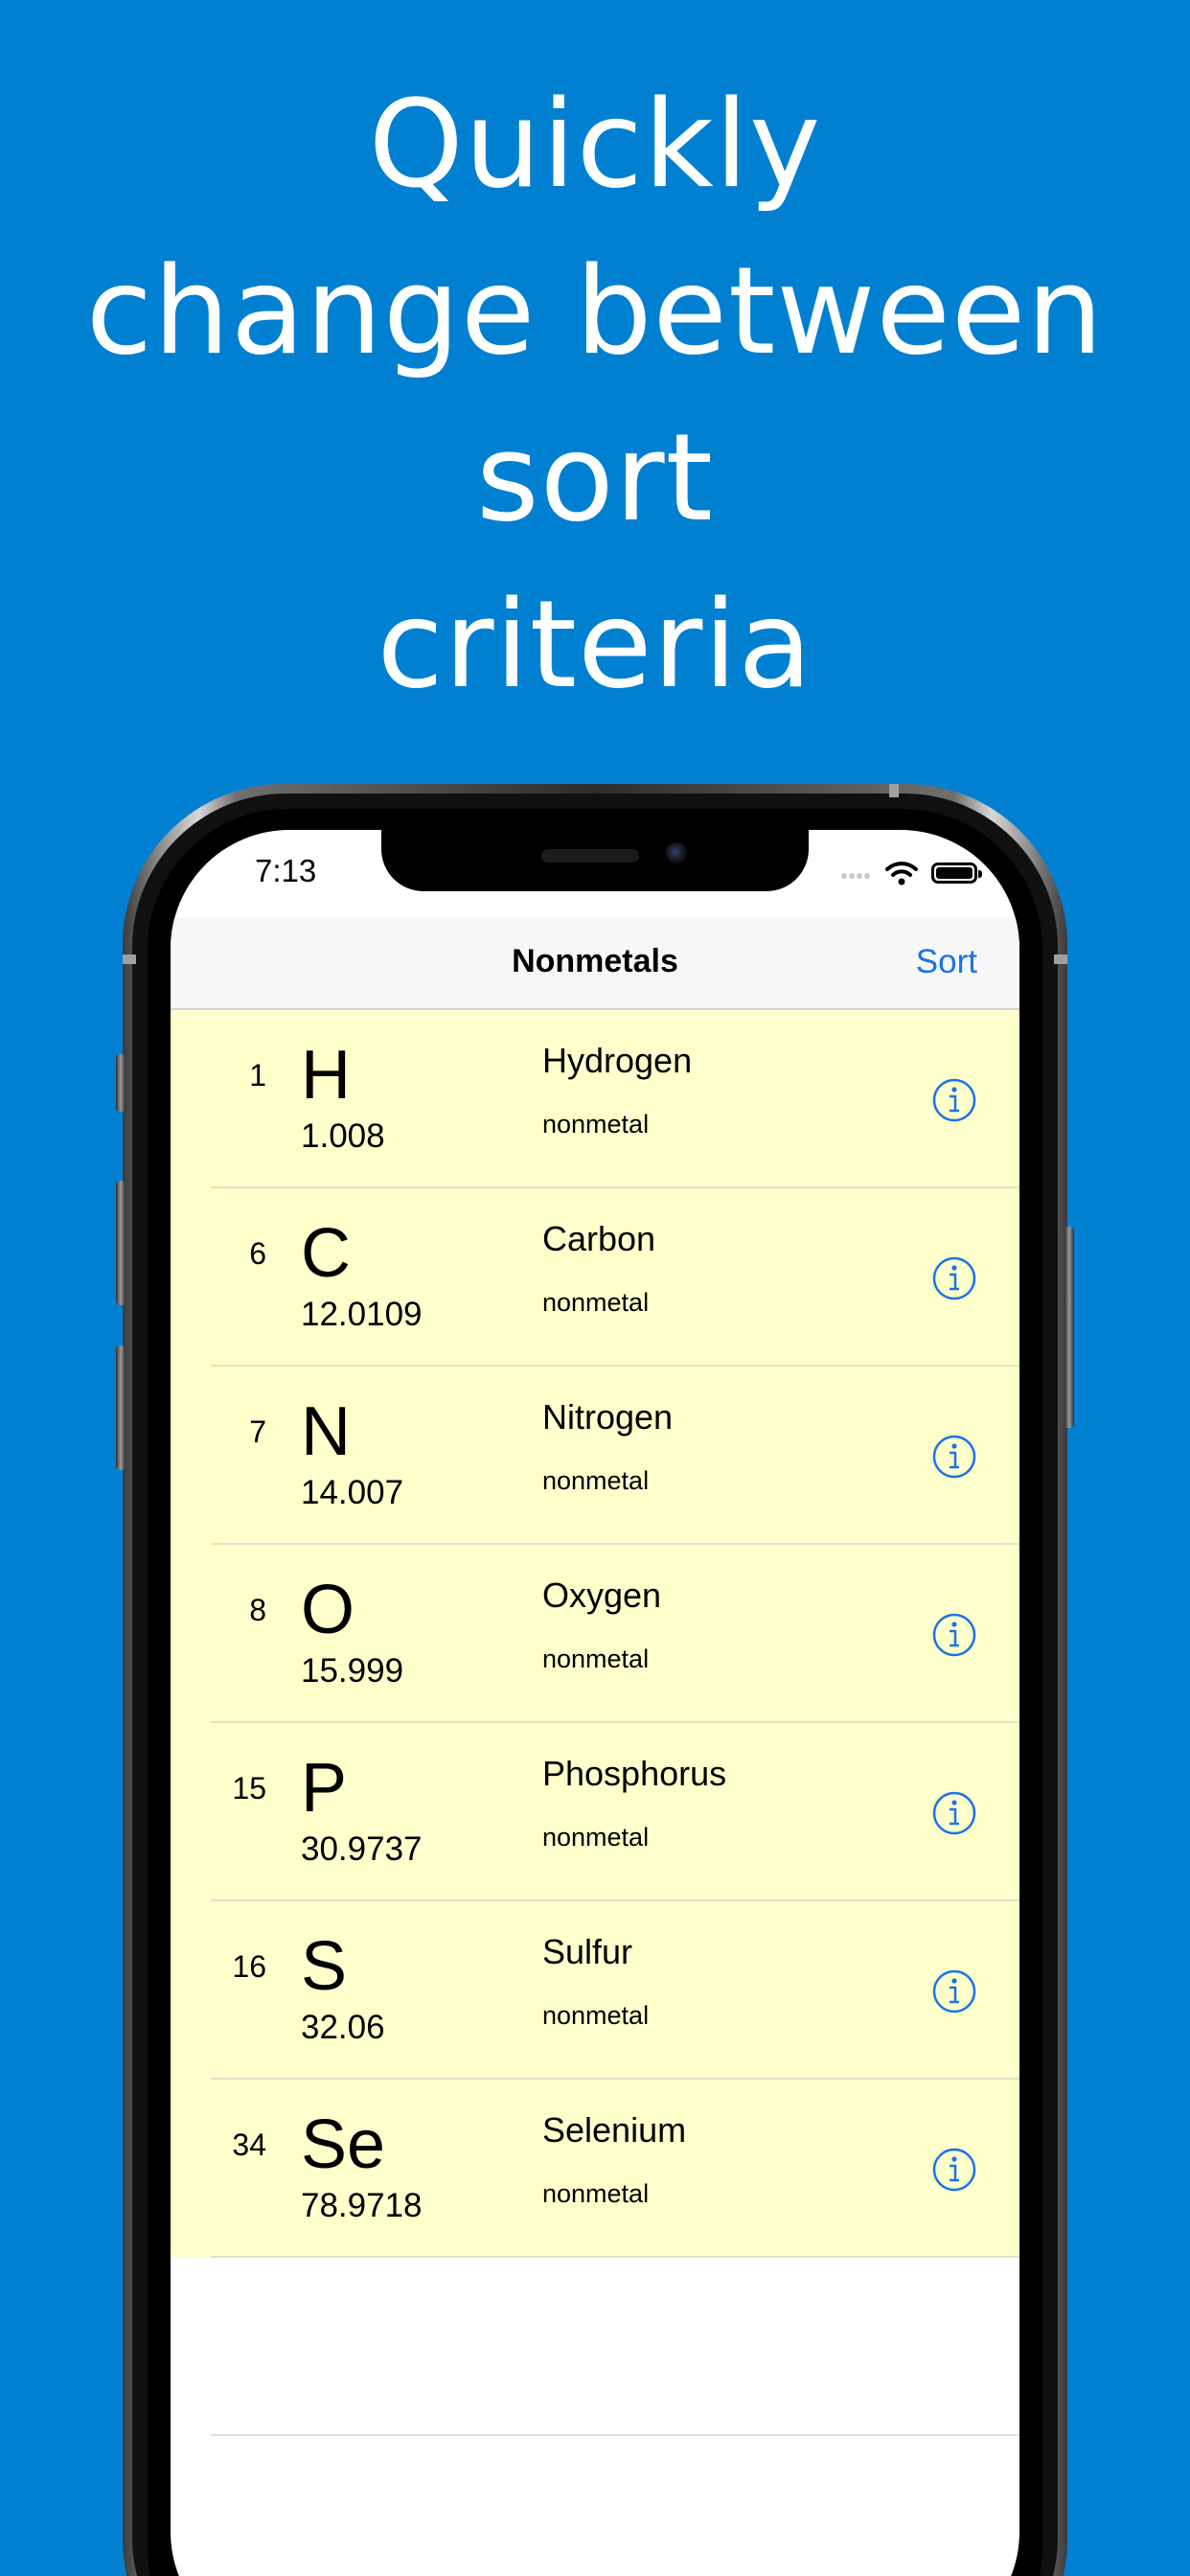  What do you see at coordinates (608, 1417) in the screenshot?
I see `element-name: Nitrogen` at bounding box center [608, 1417].